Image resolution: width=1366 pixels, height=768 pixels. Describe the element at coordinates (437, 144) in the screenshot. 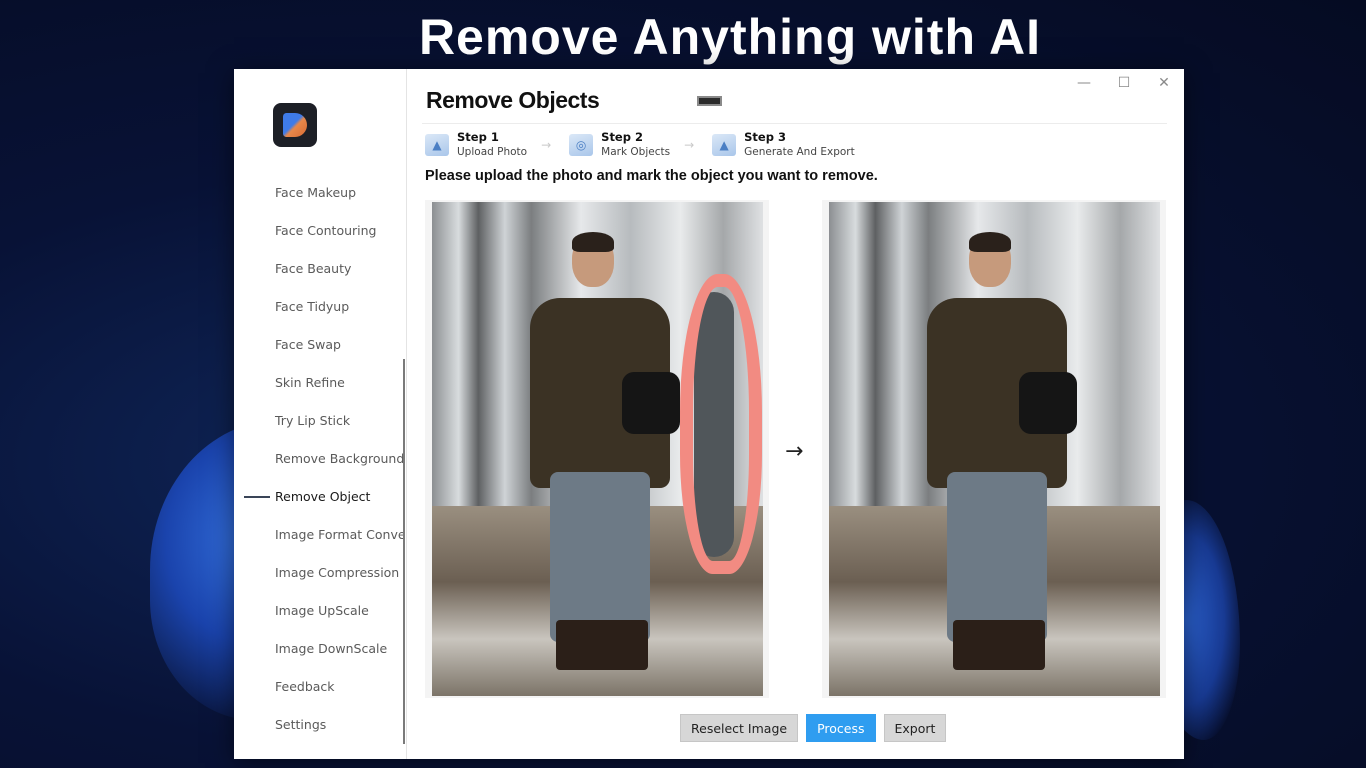

I see `upload-photo-icon: ▲` at that location.